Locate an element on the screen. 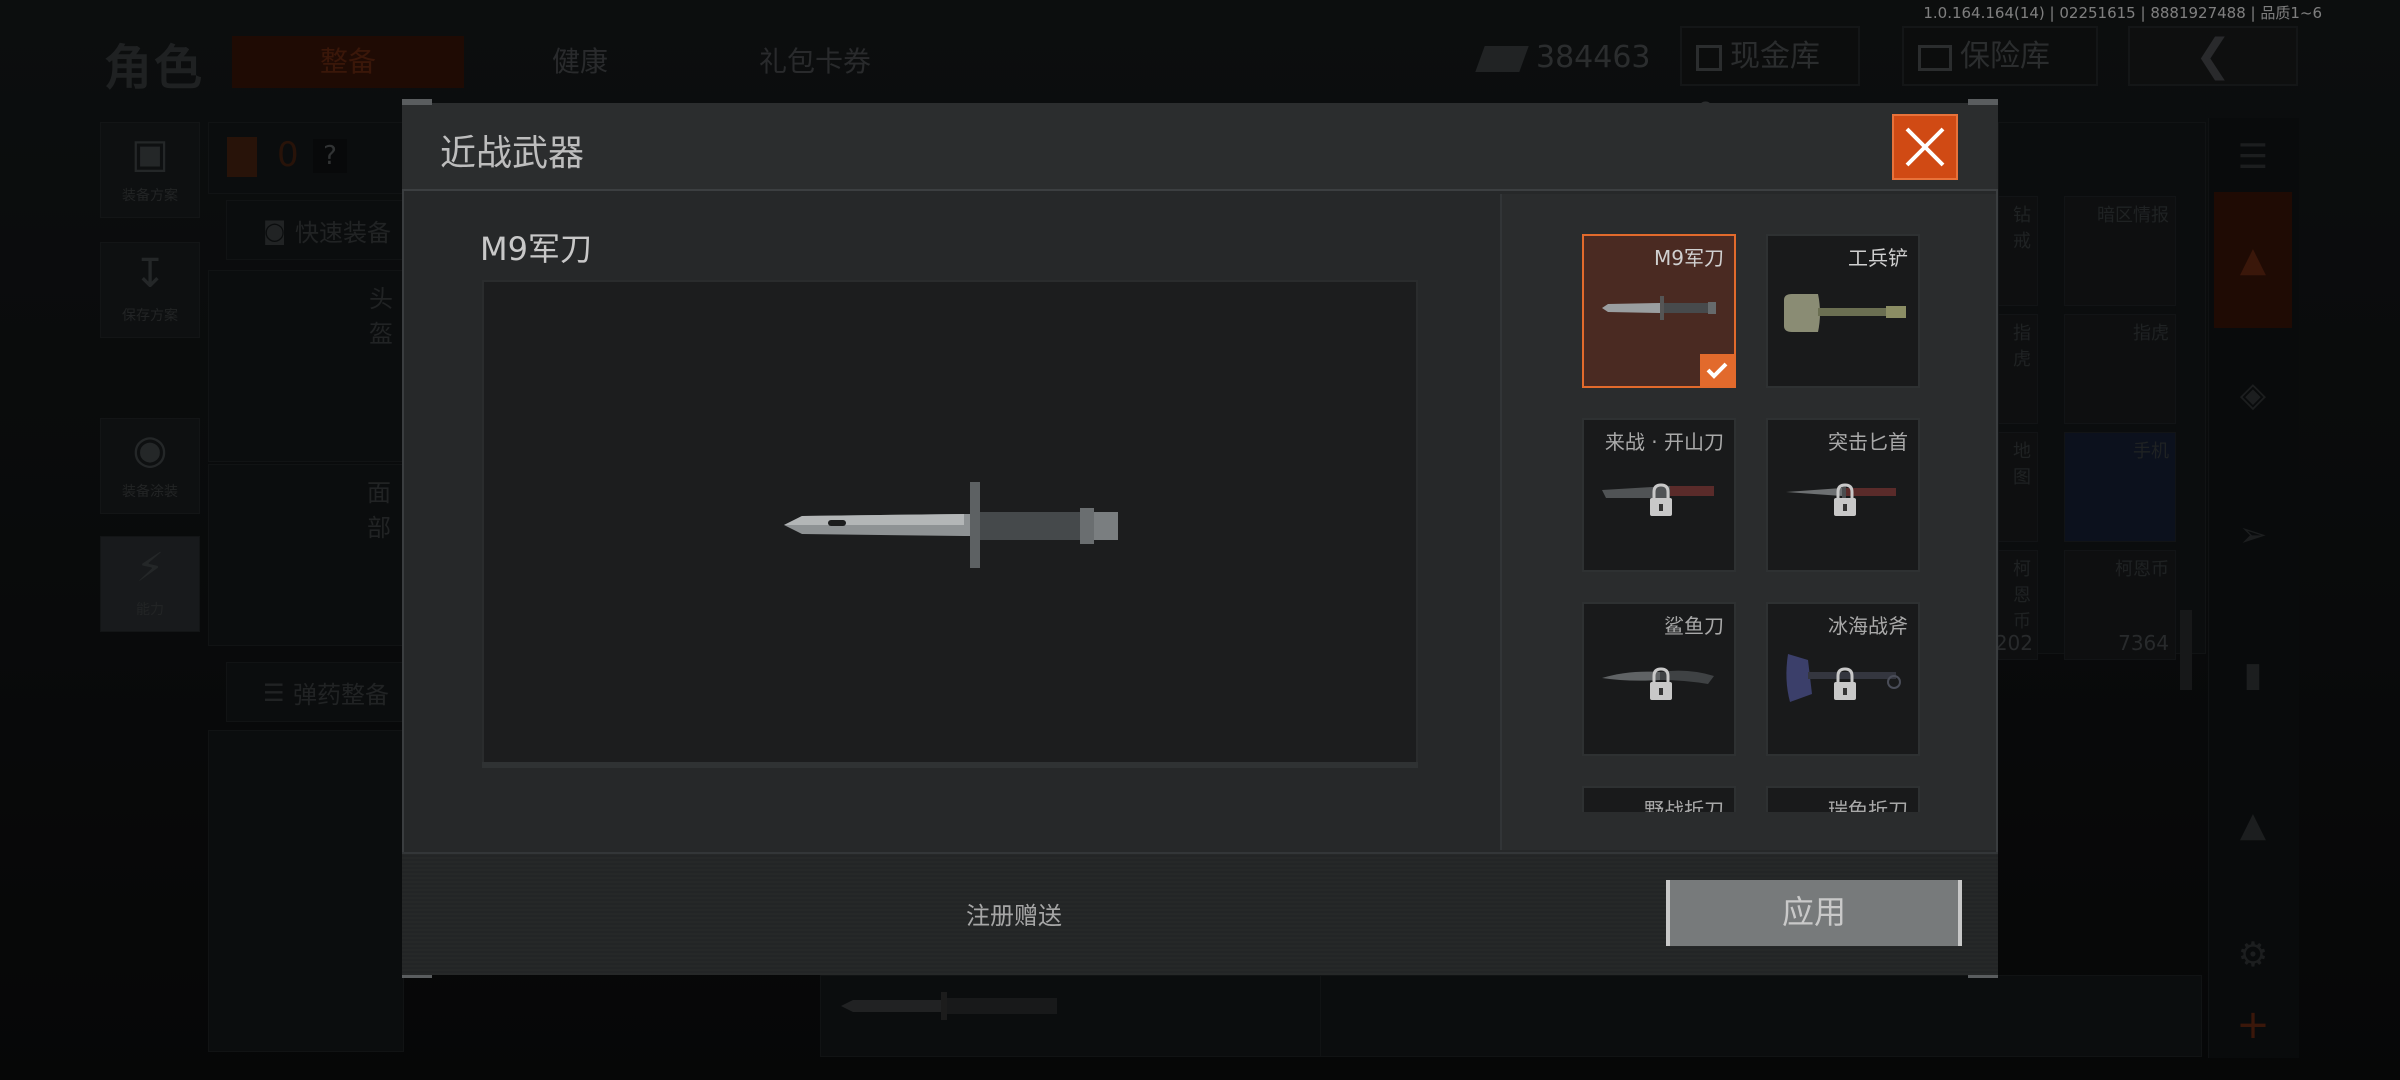 Image resolution: width=2400 pixels, height=1080 pixels. weapon-card-name: M9军刀 is located at coordinates (1689, 258).